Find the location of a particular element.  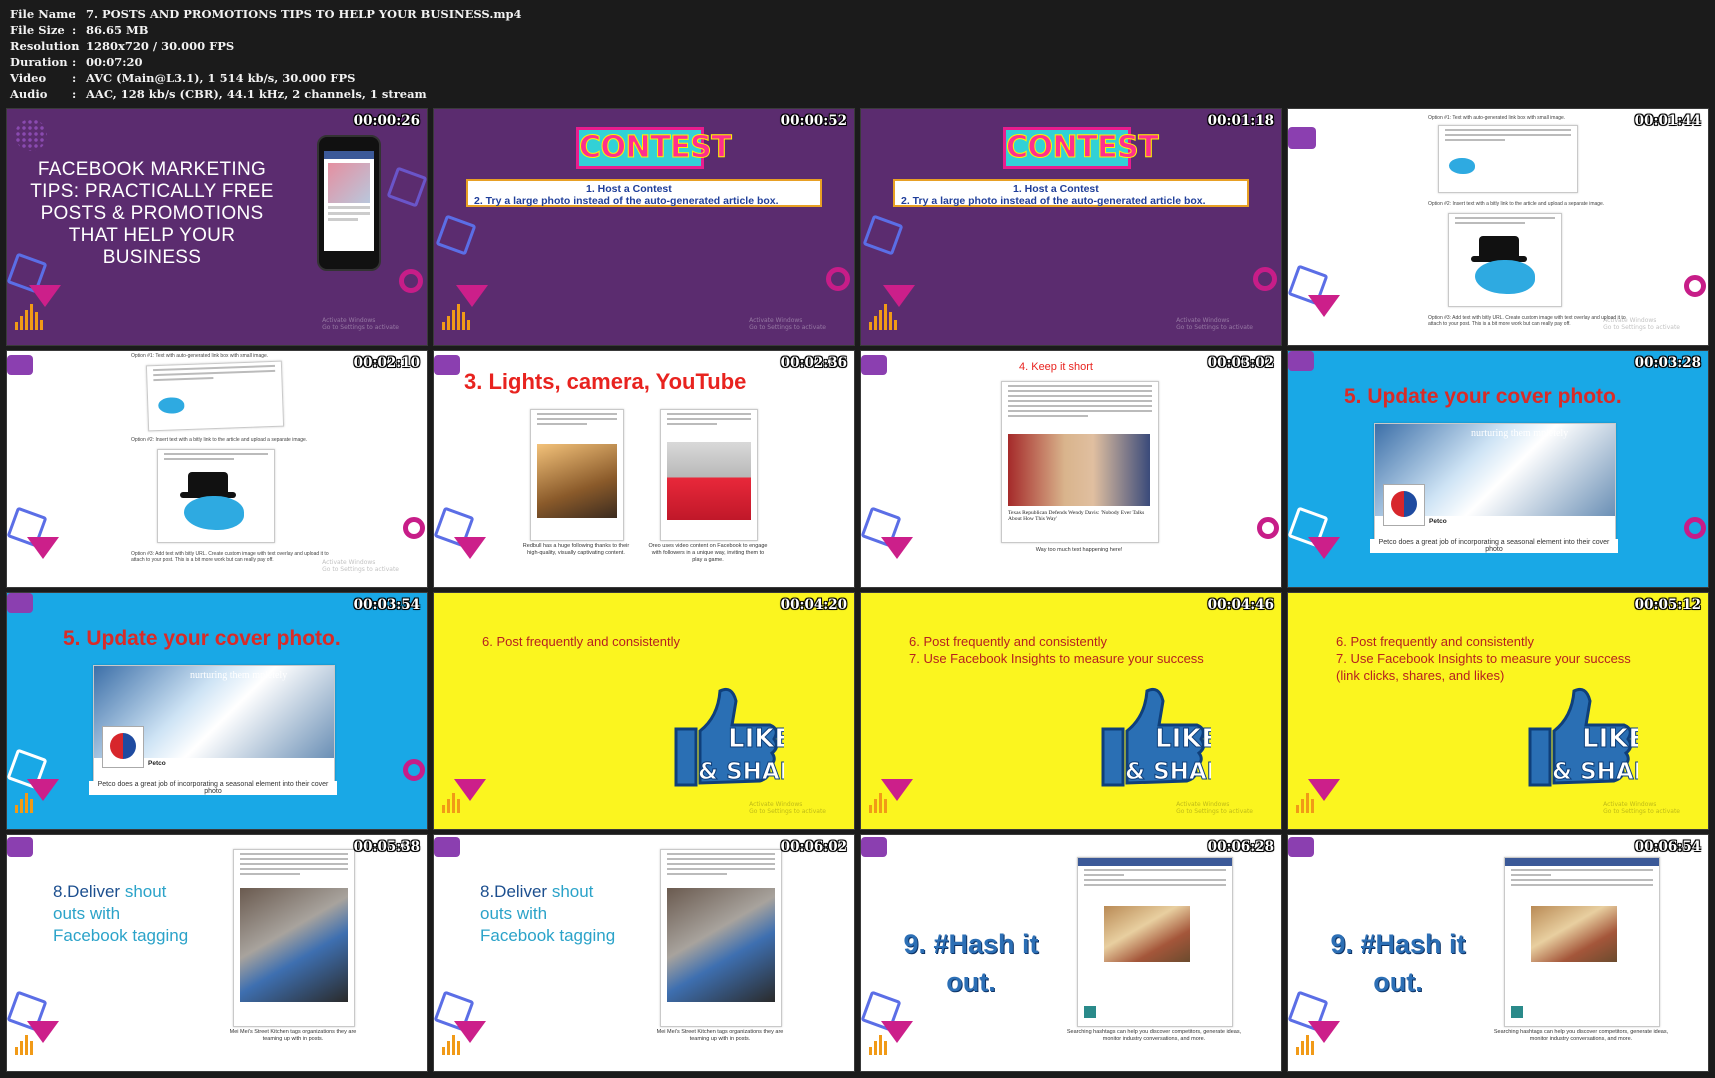

timestamp: 00:06:28 is located at coordinates (1240, 847).